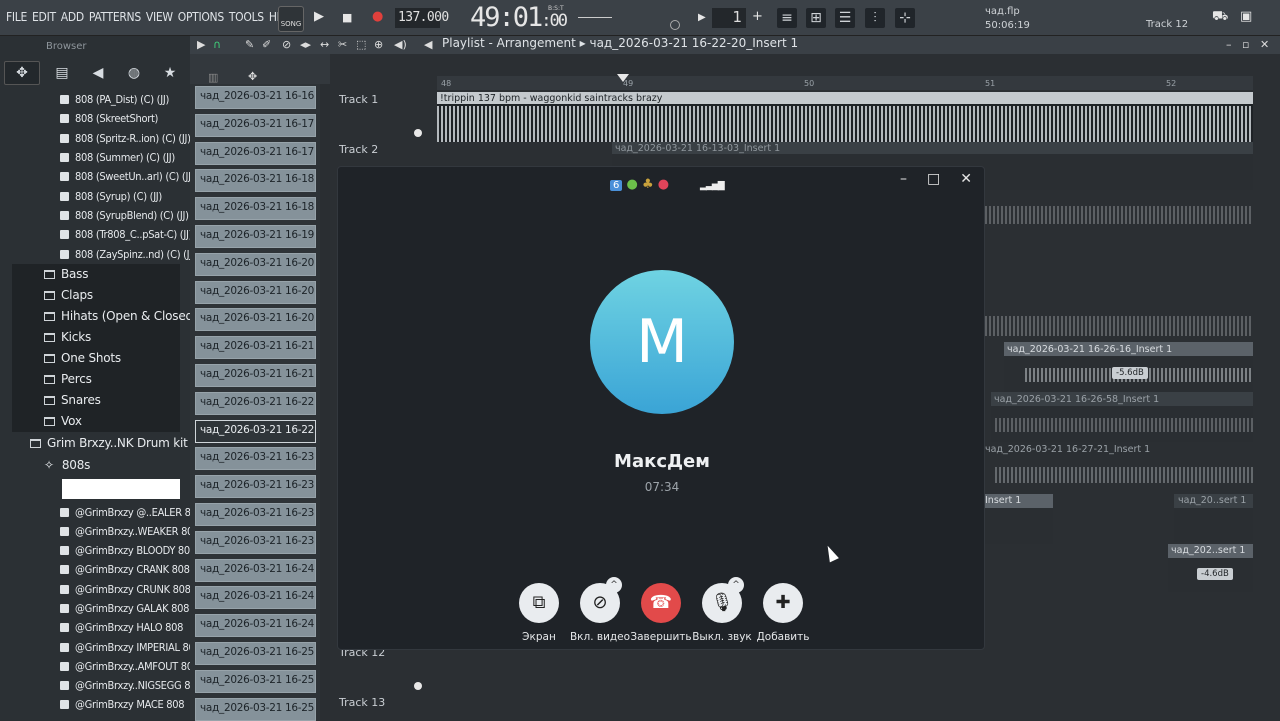 Image resolution: width=1280 pixels, height=721 pixels. What do you see at coordinates (44, 17) in the screenshot?
I see `menu-edit: EDIT` at bounding box center [44, 17].